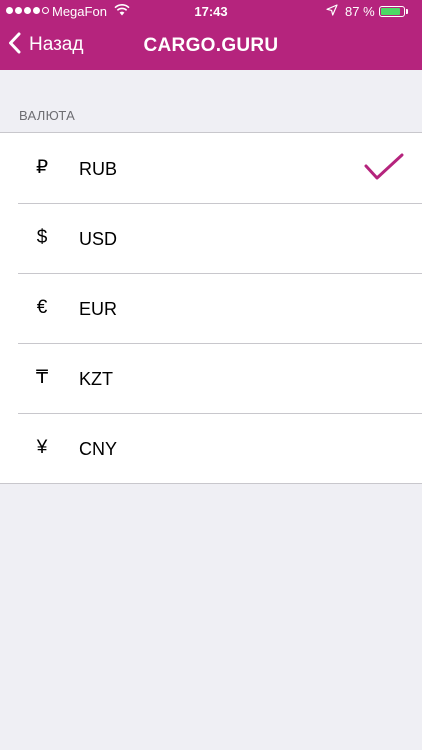  I want to click on checkmark-icon, so click(384, 169).